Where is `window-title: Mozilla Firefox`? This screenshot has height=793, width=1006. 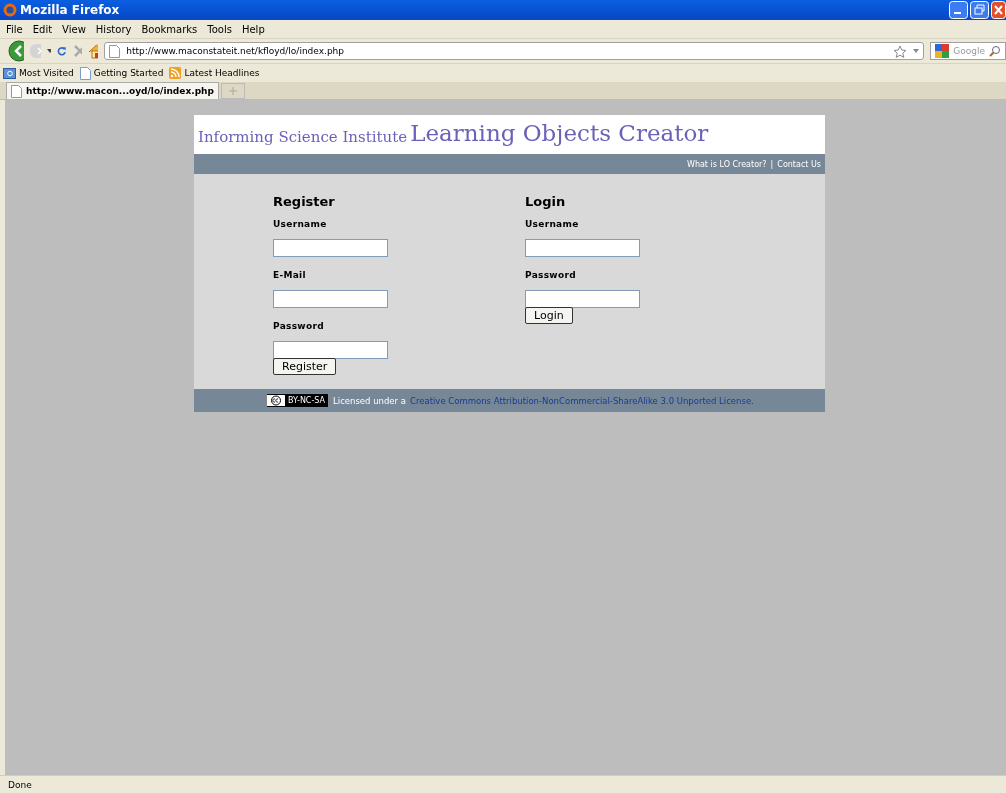
window-title: Mozilla Firefox is located at coordinates (70, 10).